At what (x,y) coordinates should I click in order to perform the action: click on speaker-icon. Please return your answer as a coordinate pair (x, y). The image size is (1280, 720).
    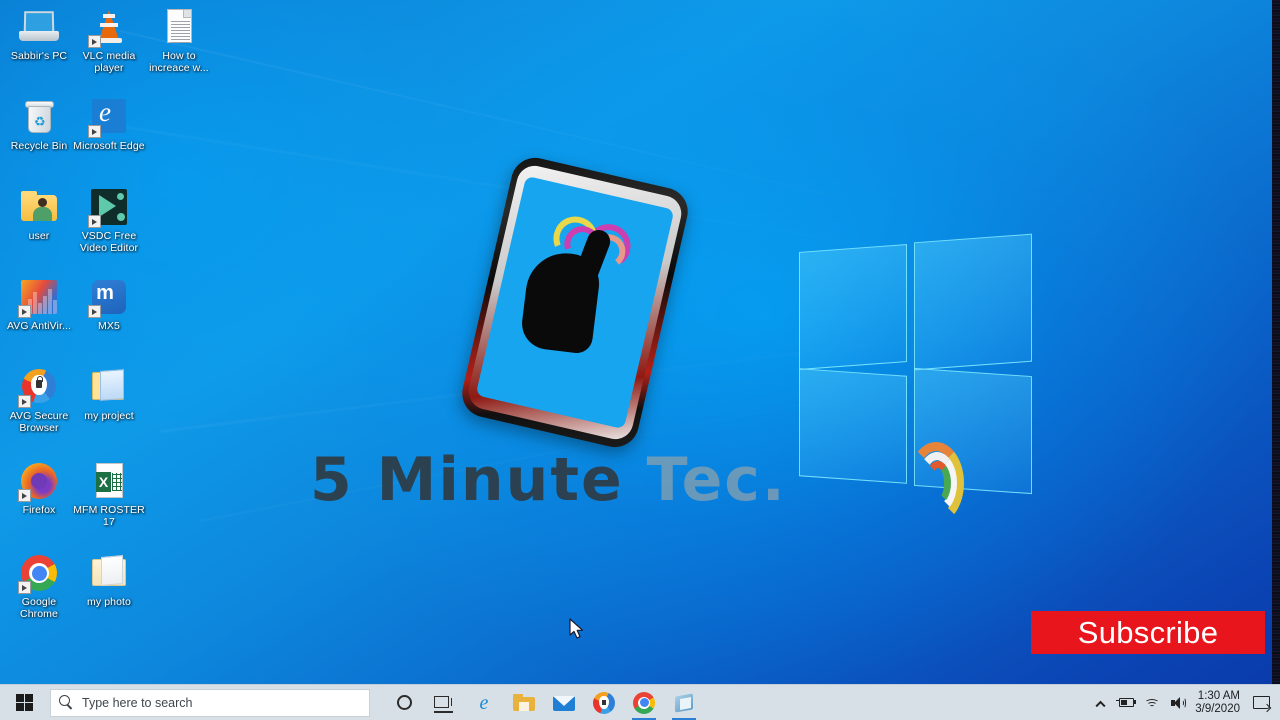
    Looking at the image, I should click on (1178, 703).